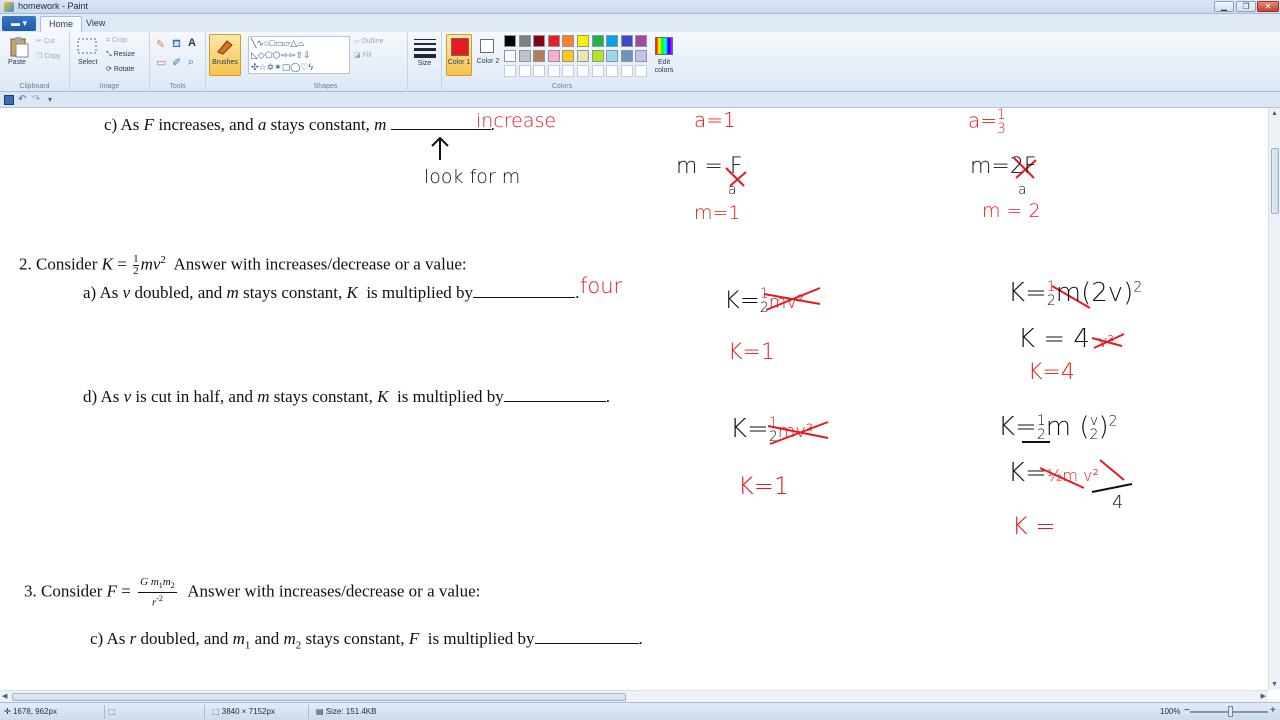  I want to click on file-menu-icon: ▬, so click(16, 23).